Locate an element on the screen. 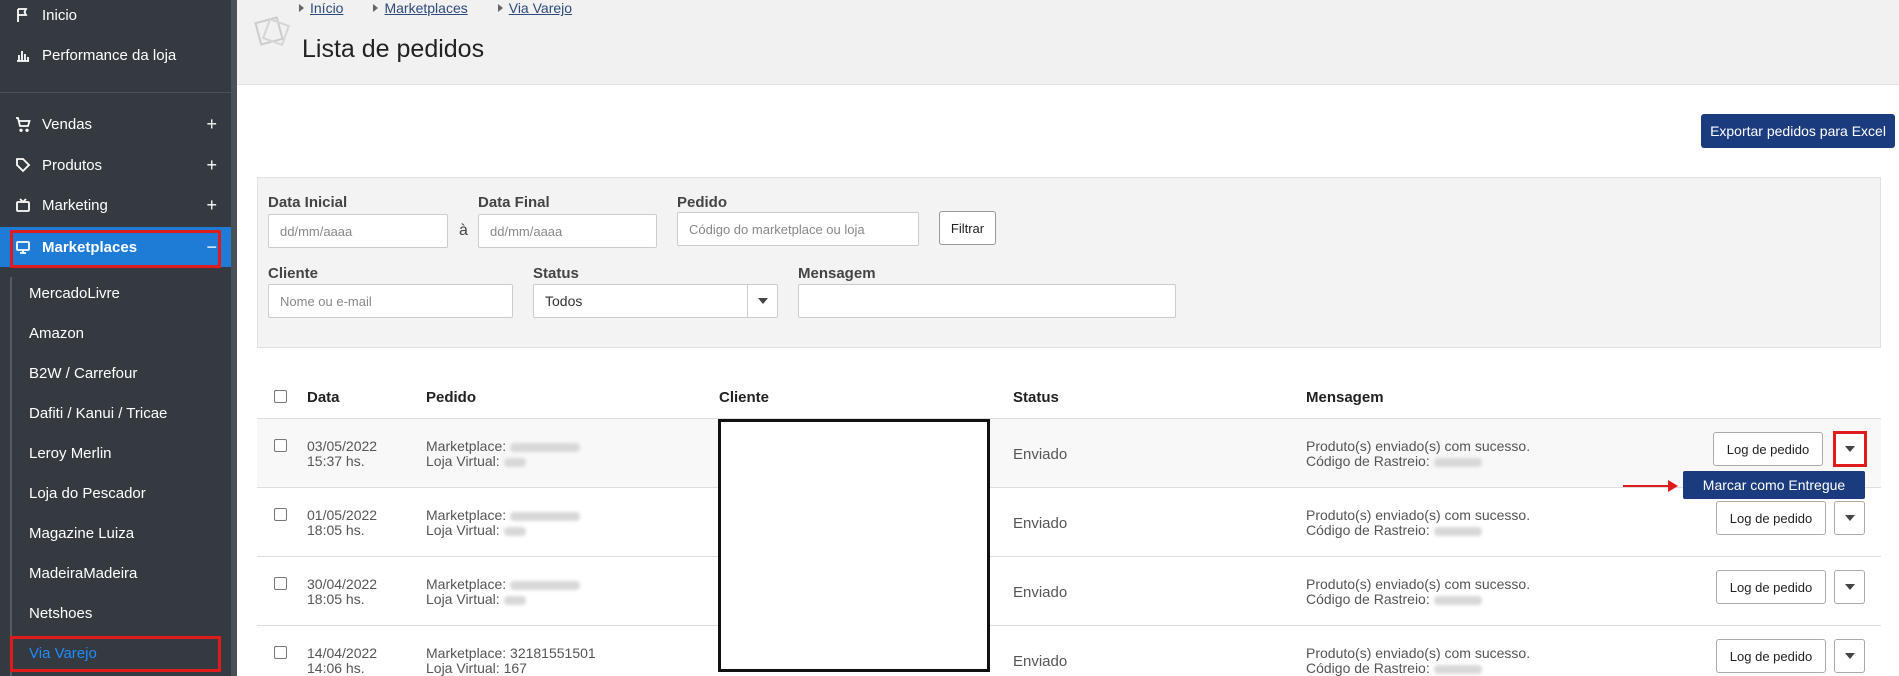 Image resolution: width=1899 pixels, height=676 pixels. export-excel-button: Exportar pedidos para Excel is located at coordinates (1798, 131).